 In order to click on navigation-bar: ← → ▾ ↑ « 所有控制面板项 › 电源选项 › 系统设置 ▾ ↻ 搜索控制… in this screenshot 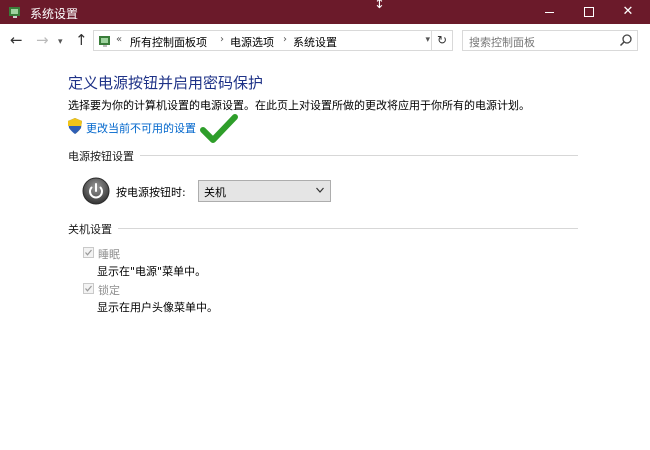, I will do `click(325, 41)`.